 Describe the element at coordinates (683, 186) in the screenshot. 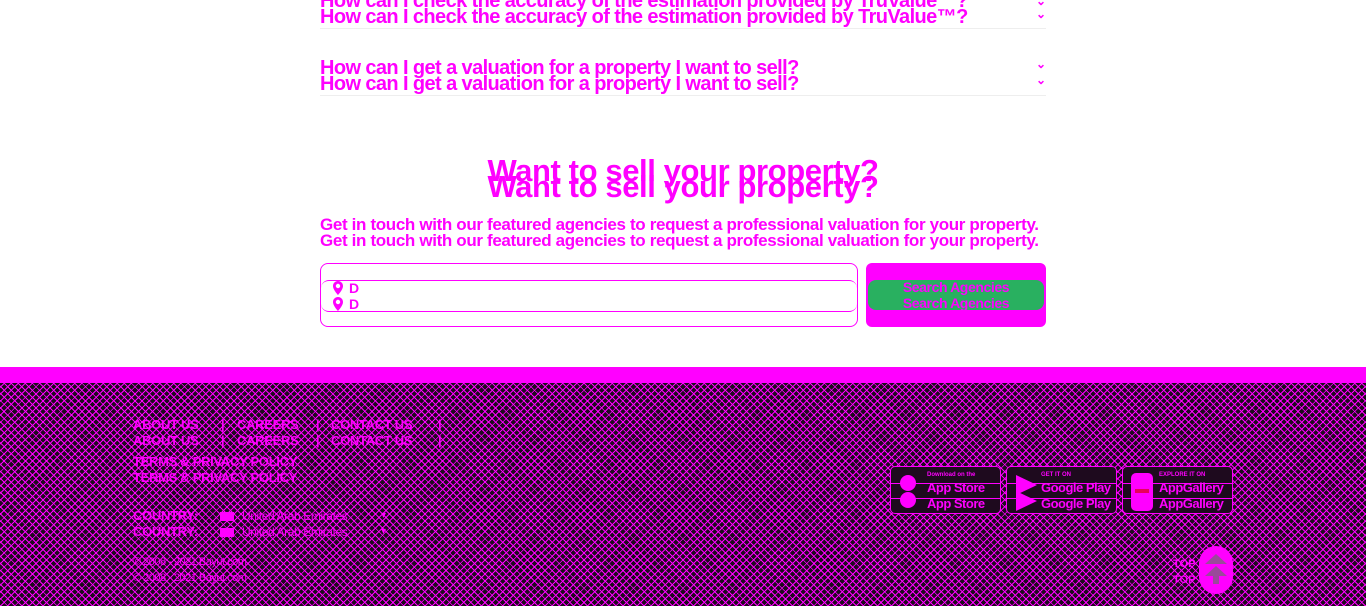

I see `sell-title: Want to sell your property?` at that location.